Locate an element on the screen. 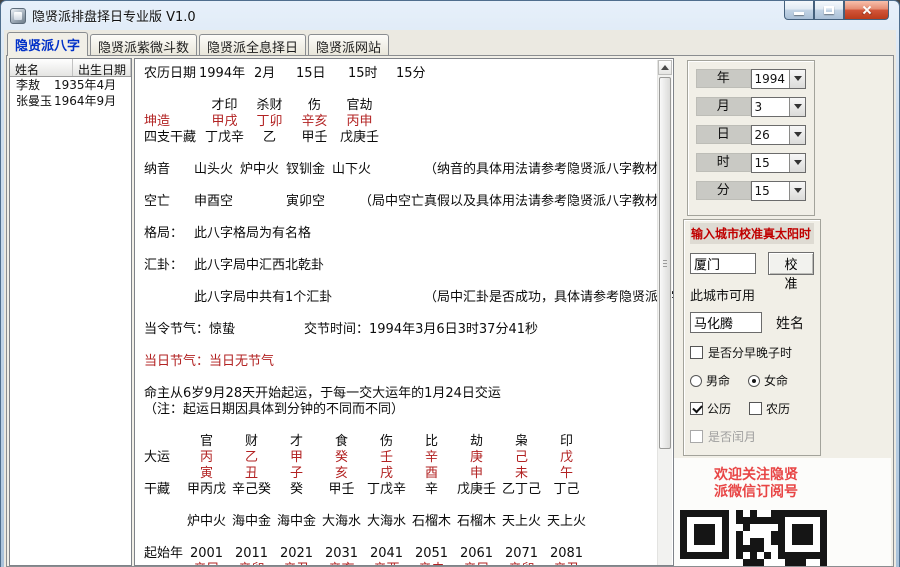 Image resolution: width=900 pixels, height=567 pixels. hour-dropdown-button is located at coordinates (797, 162).